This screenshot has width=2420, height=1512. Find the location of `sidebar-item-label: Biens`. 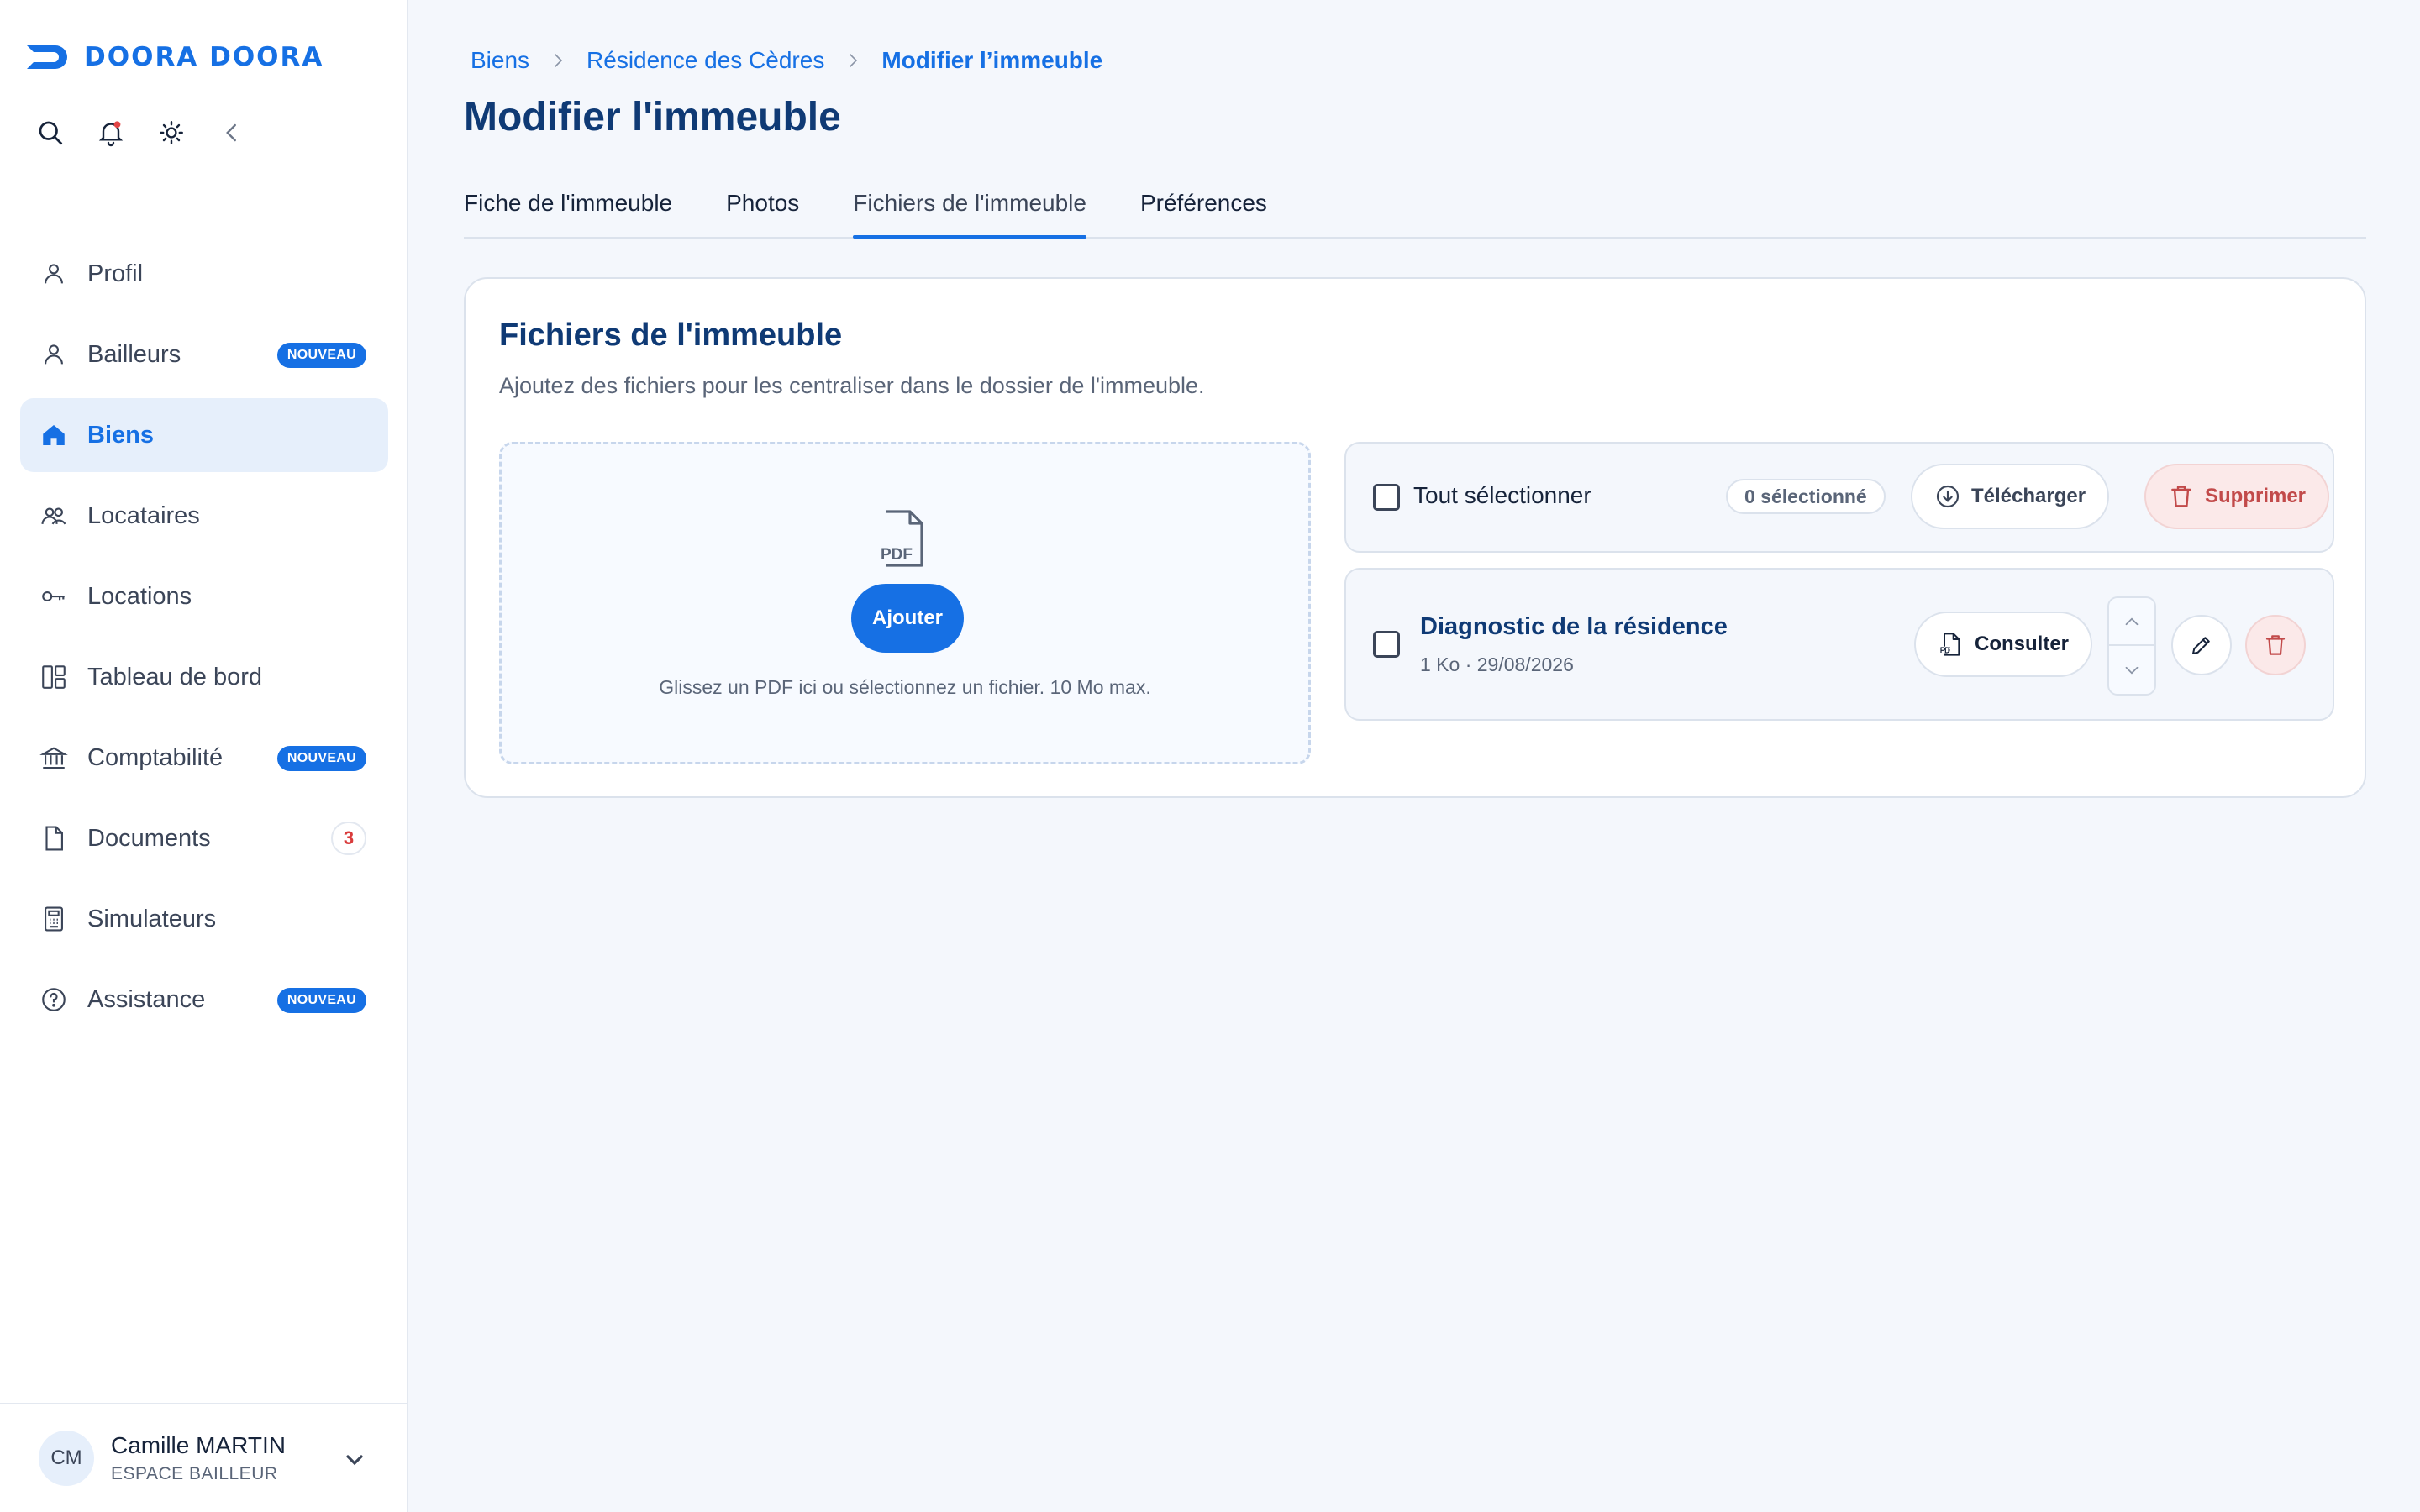

sidebar-item-label: Biens is located at coordinates (120, 435).